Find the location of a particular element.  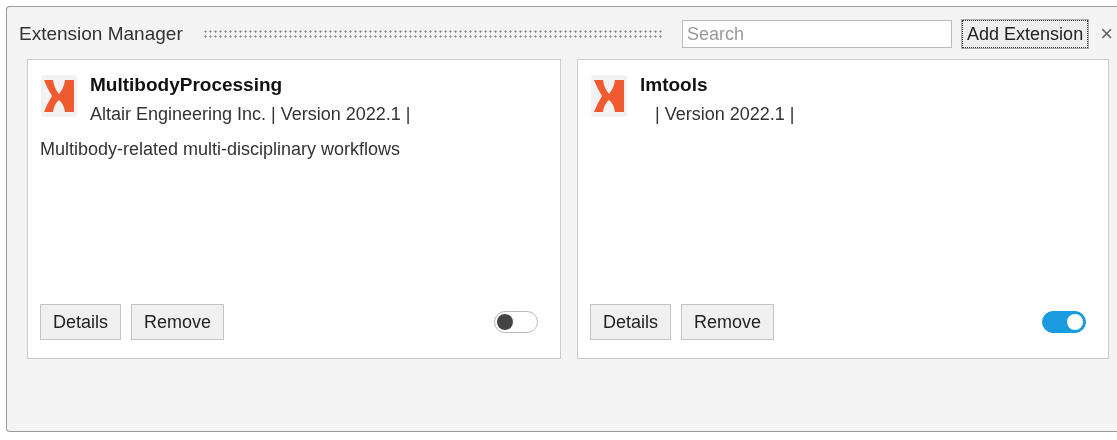

extension-version: | Version 2022.1 | is located at coordinates (724, 114).